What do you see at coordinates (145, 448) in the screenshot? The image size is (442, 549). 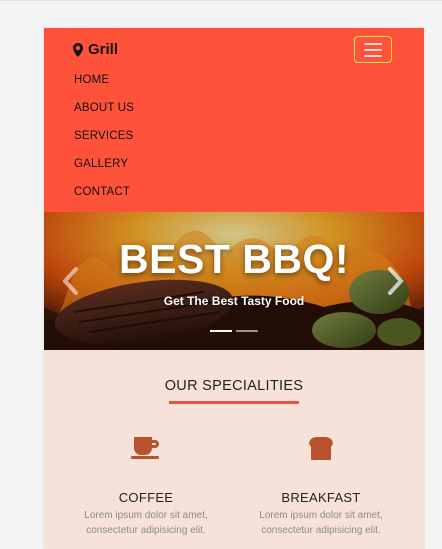 I see `coffee-cup-icon` at bounding box center [145, 448].